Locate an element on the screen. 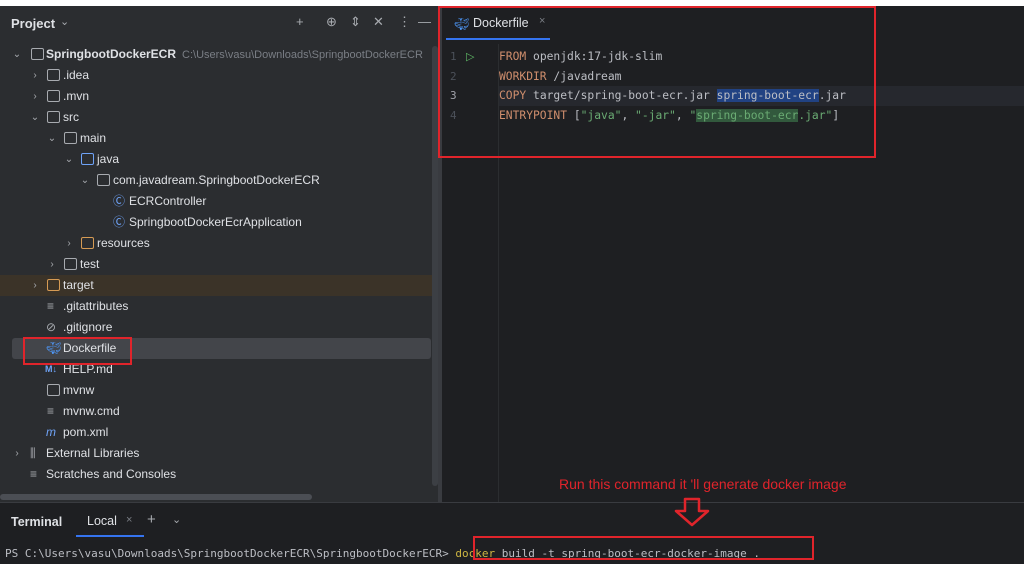 The width and height of the screenshot is (1024, 564). tree-item-label: ECRController is located at coordinates (168, 201).